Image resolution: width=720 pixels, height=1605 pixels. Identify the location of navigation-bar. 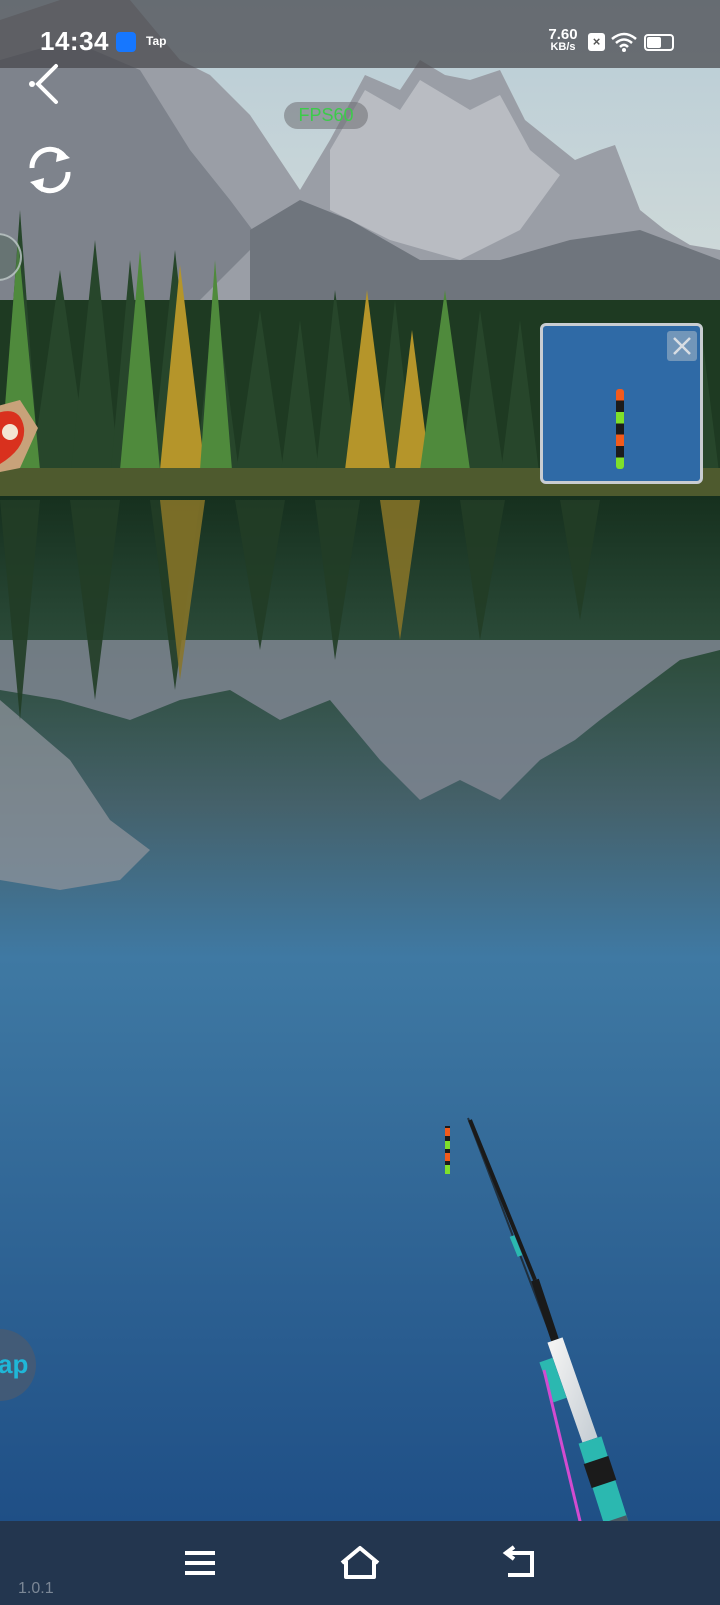
(360, 1563).